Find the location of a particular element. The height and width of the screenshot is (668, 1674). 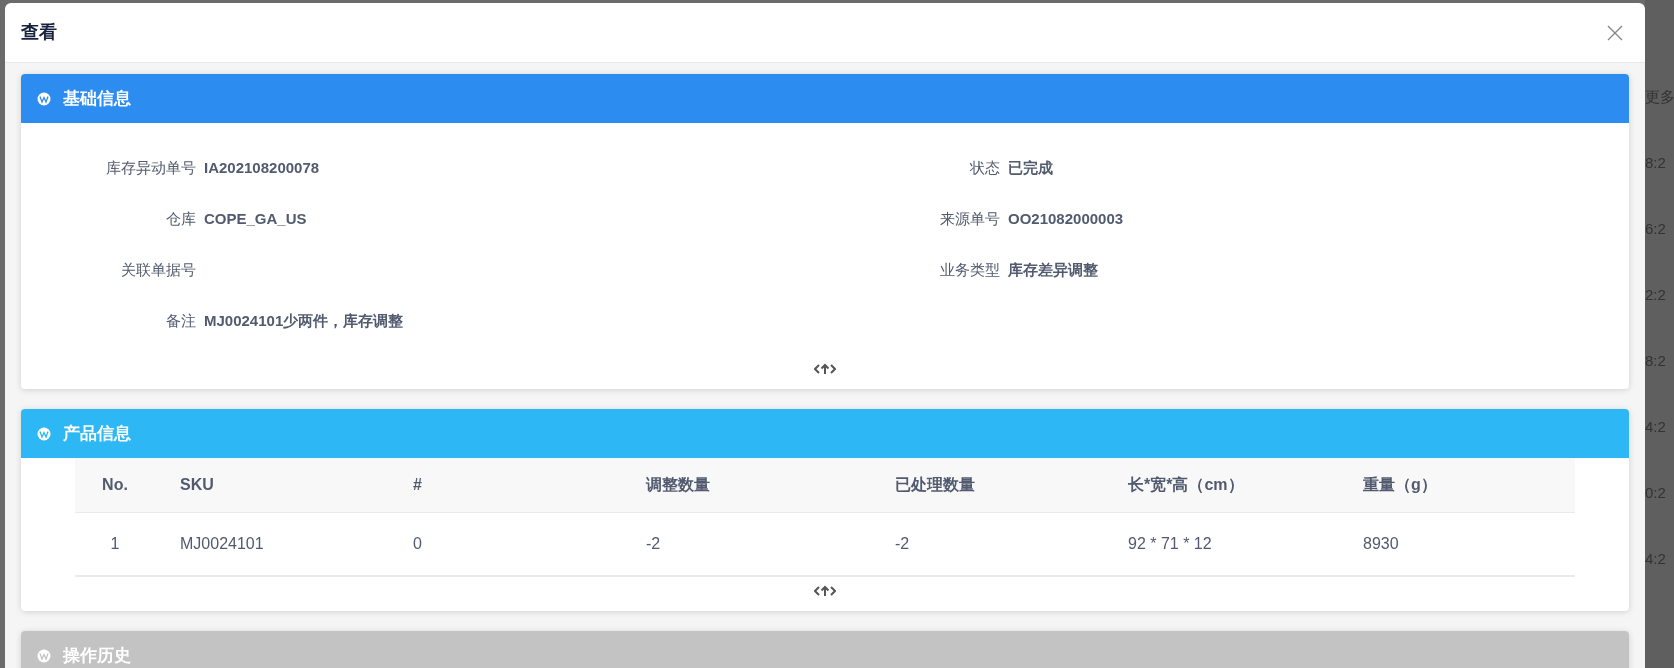

field-value: 已完成 is located at coordinates (1030, 167).